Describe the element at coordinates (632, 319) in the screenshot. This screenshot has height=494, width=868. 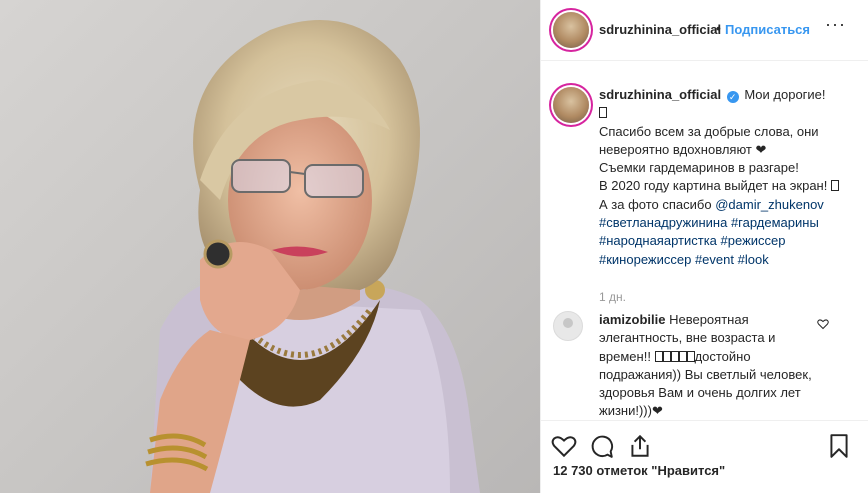
I see `commenter-username: iamizobilie` at that location.